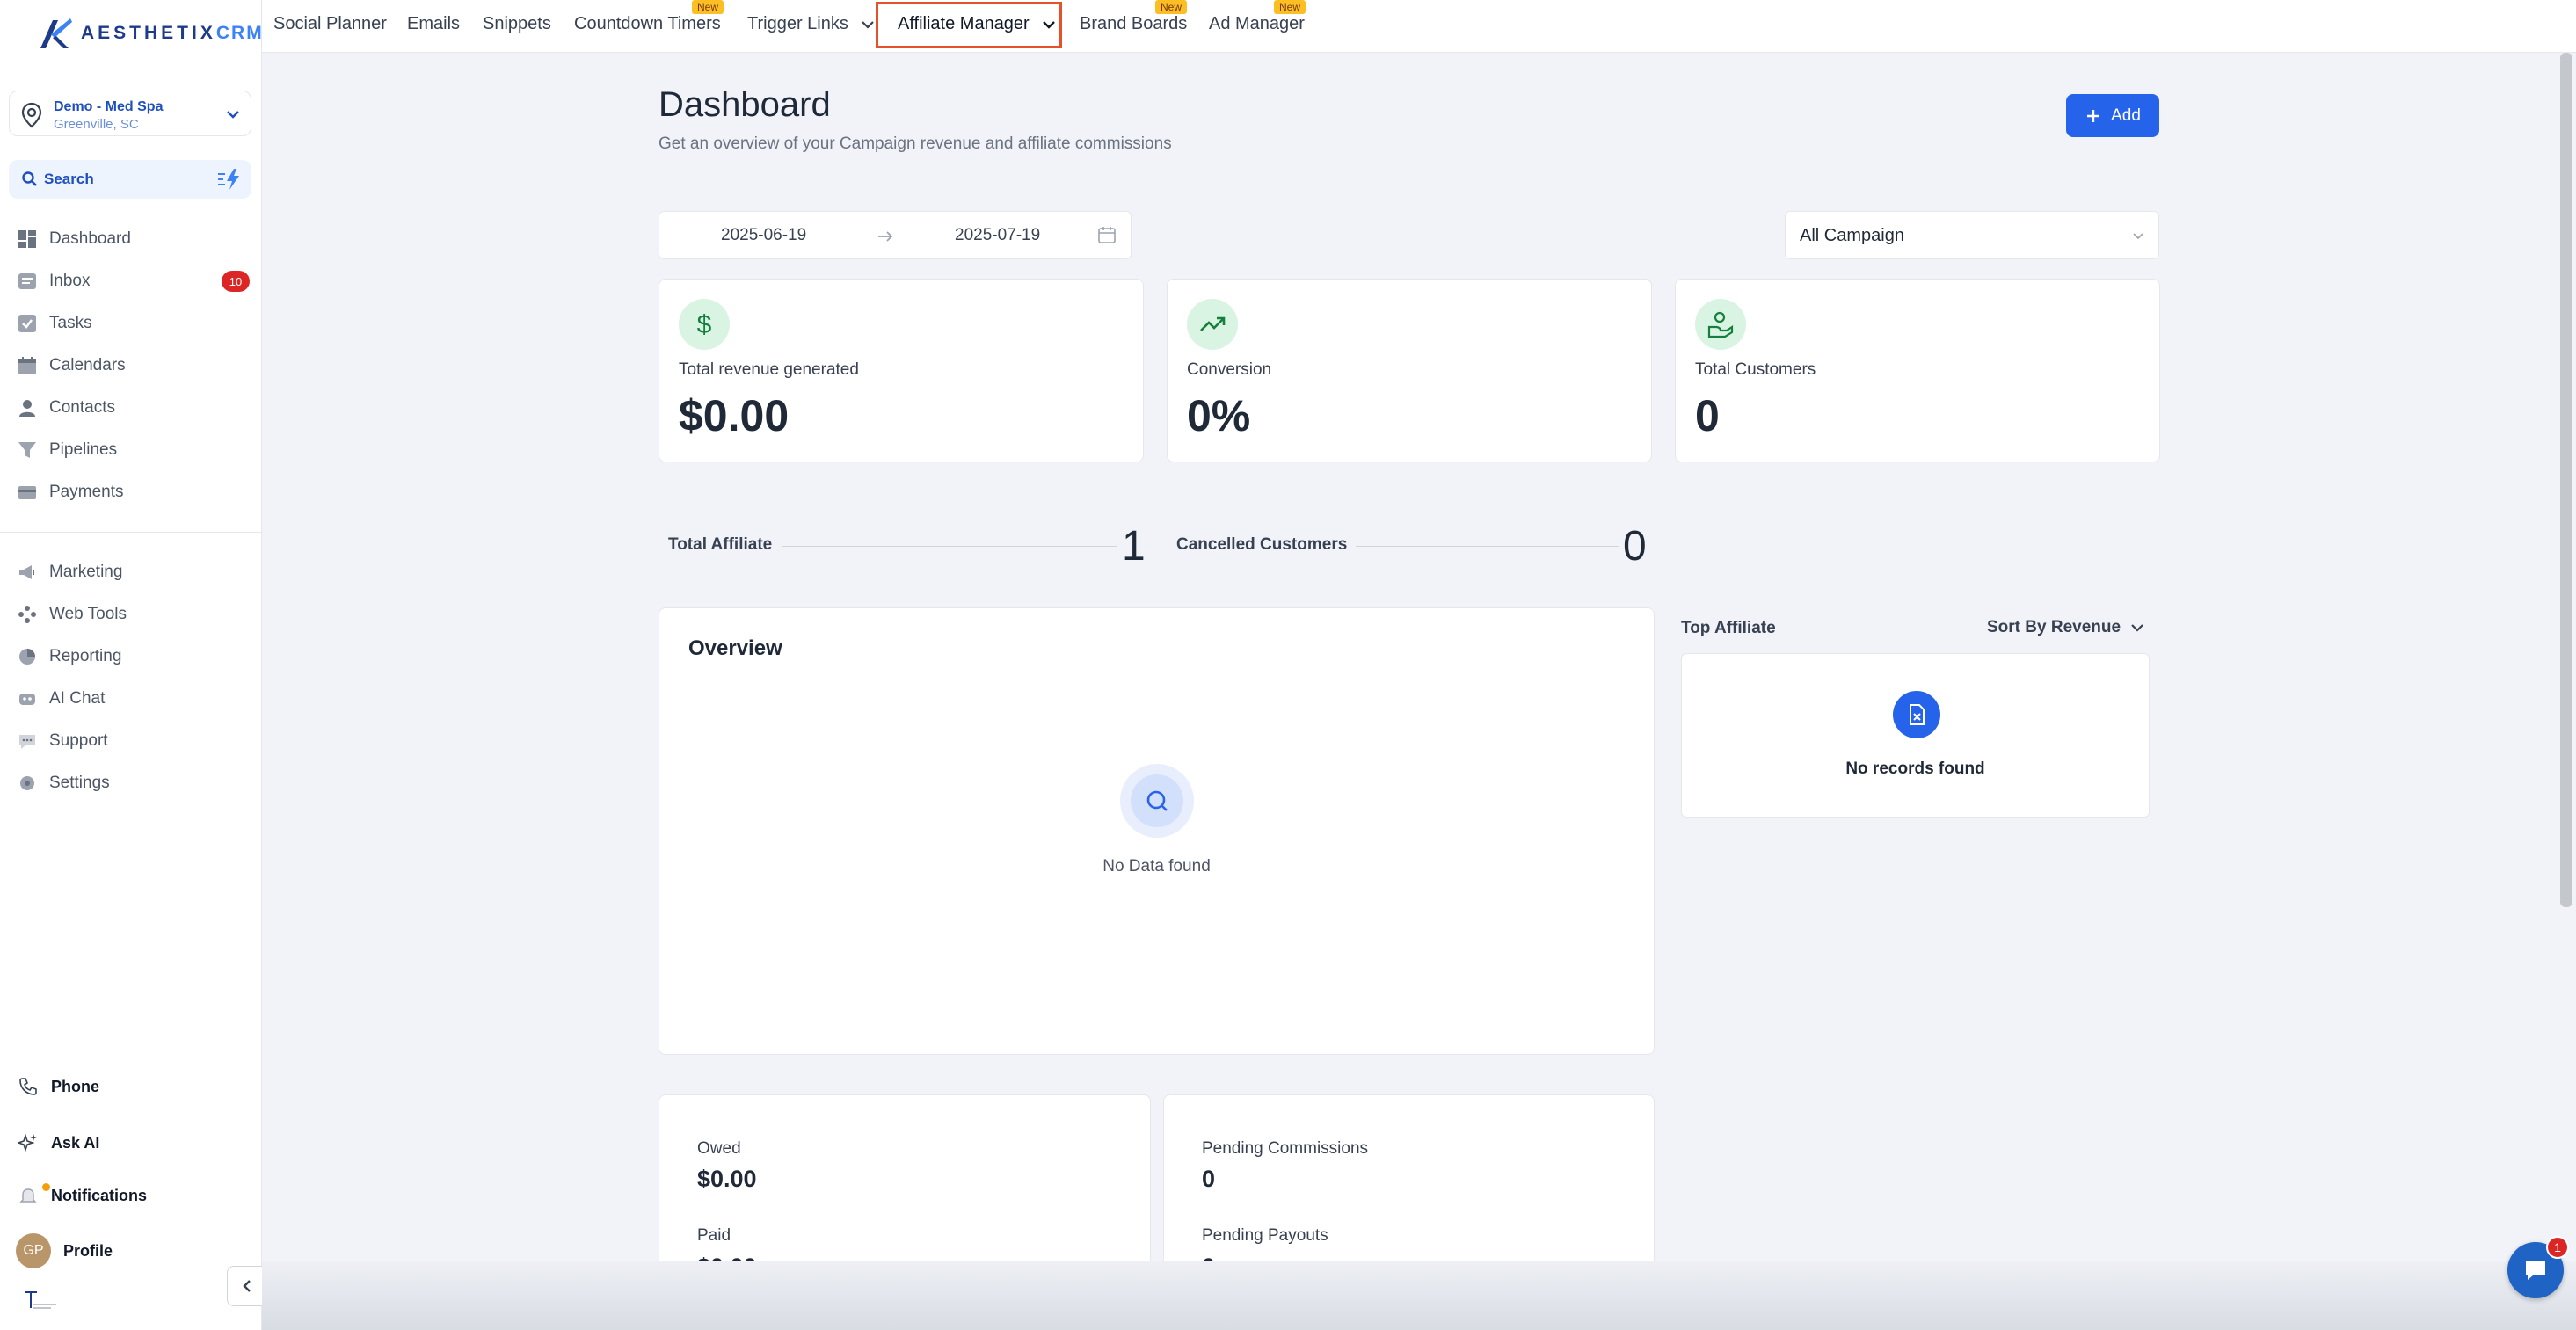  What do you see at coordinates (236, 281) in the screenshot?
I see `inbox-count-badge: 10` at bounding box center [236, 281].